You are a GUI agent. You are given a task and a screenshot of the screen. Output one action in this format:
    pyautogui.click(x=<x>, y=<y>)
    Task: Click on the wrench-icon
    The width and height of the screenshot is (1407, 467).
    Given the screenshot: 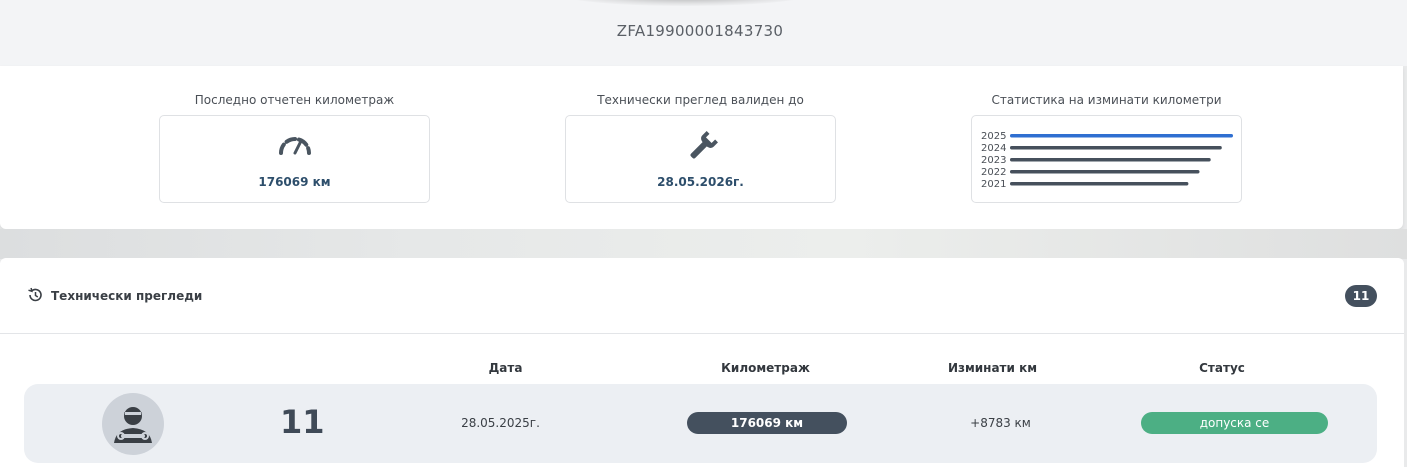 What is the action you would take?
    pyautogui.click(x=700, y=150)
    